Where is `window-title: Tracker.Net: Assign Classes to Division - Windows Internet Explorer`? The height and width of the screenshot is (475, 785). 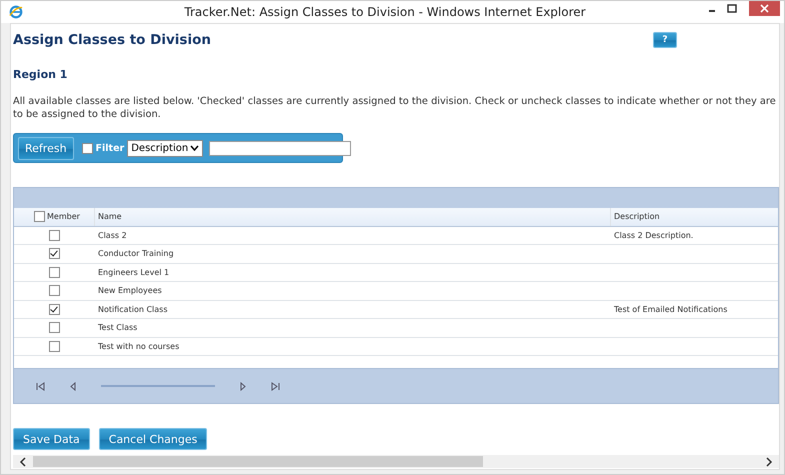
window-title: Tracker.Net: Assign Classes to Division - Windows Internet Explorer is located at coordinates (385, 12).